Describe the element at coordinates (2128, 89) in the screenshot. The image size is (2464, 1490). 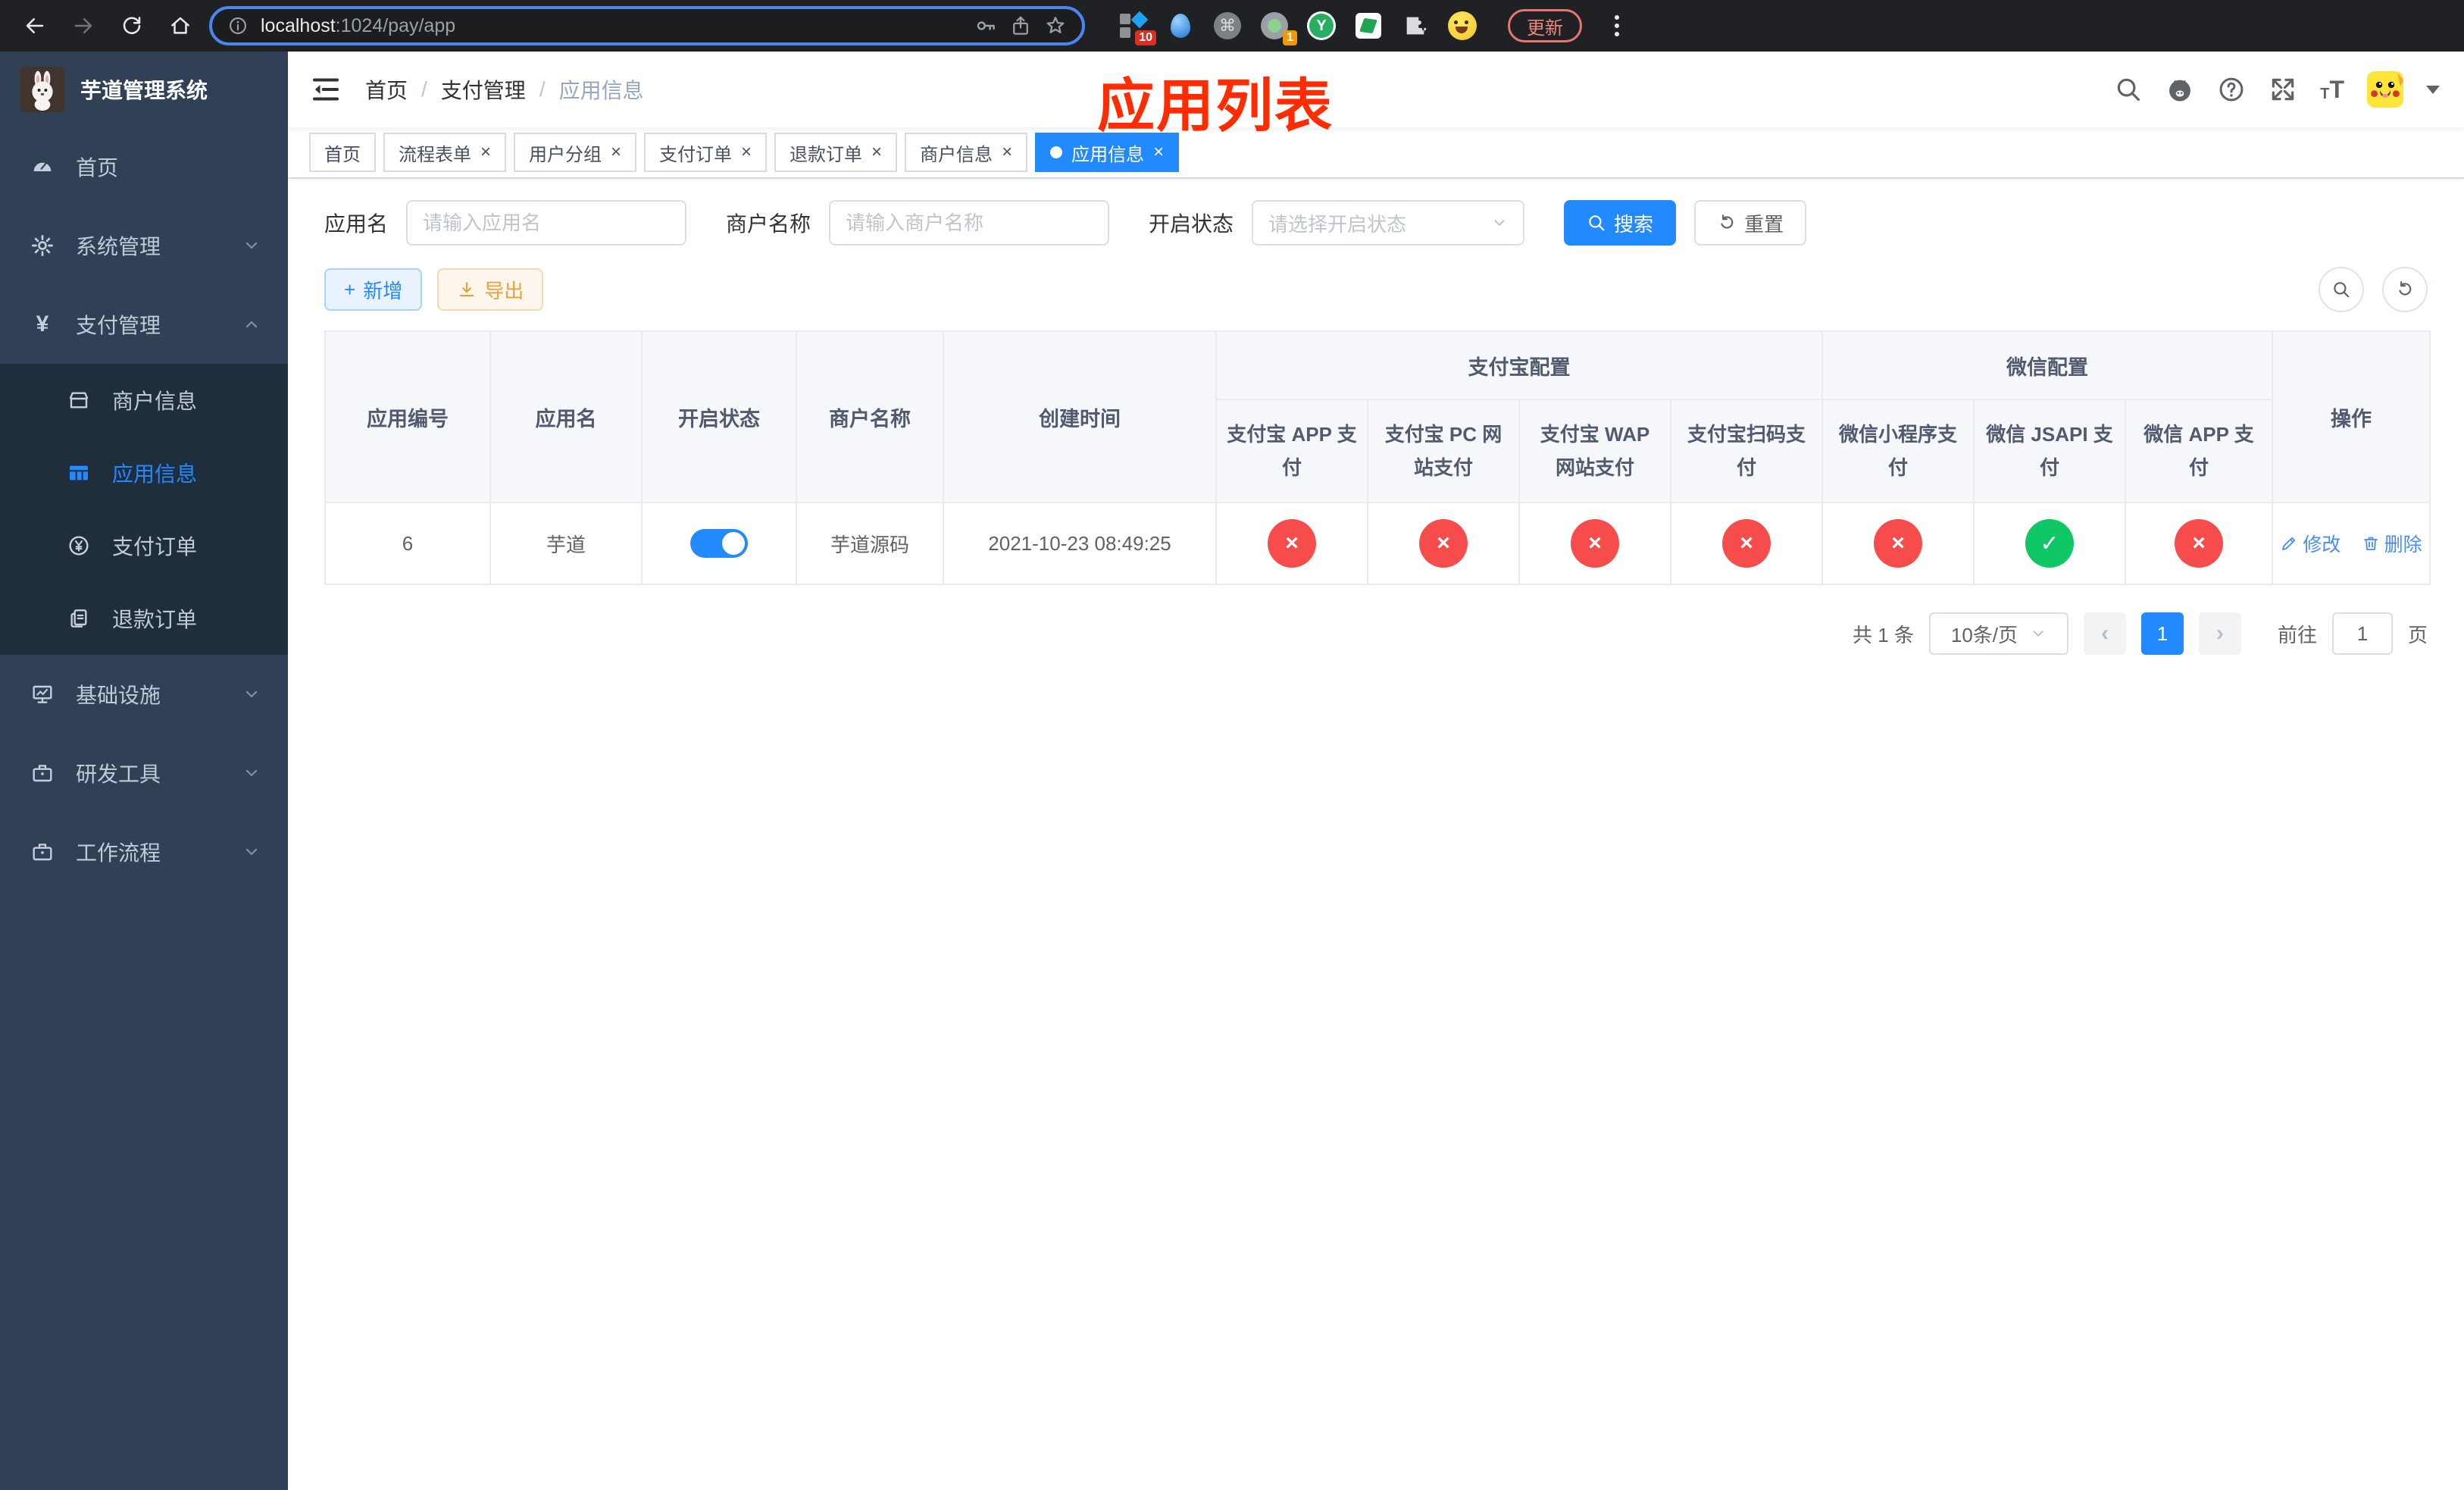
I see `header-search-icon` at that location.